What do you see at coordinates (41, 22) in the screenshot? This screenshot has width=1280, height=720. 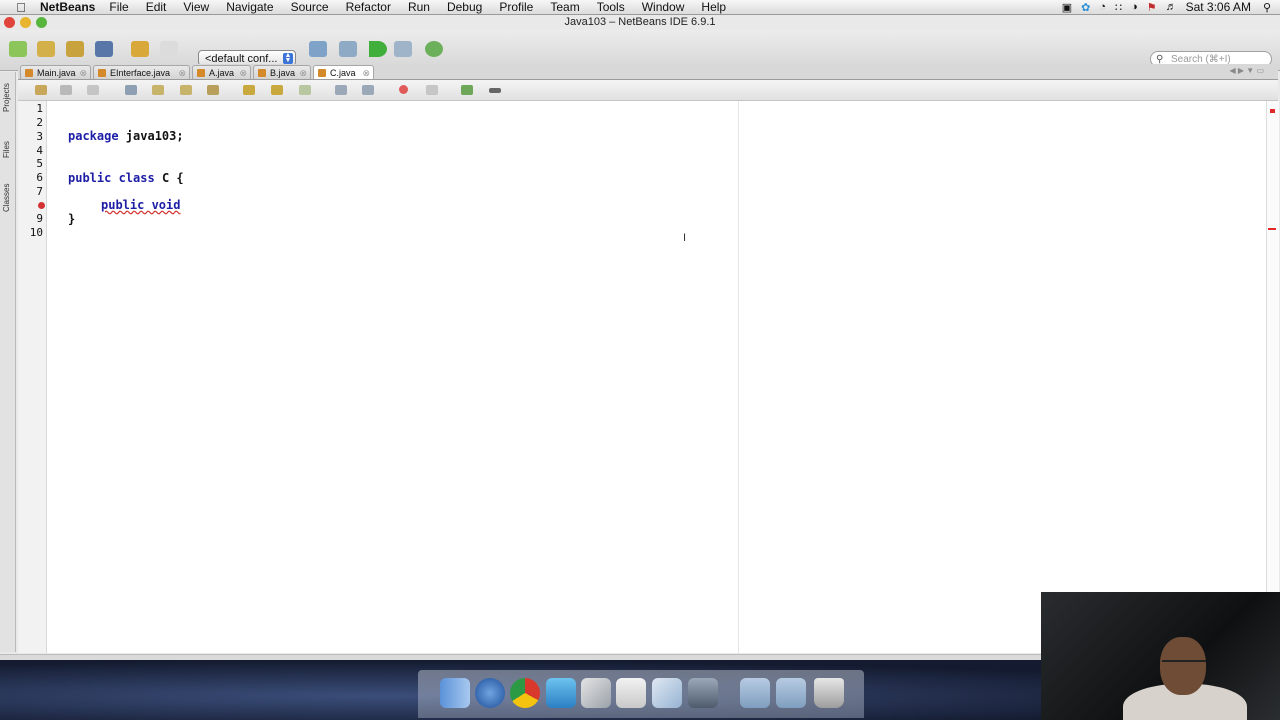 I see `zoom-window-button` at bounding box center [41, 22].